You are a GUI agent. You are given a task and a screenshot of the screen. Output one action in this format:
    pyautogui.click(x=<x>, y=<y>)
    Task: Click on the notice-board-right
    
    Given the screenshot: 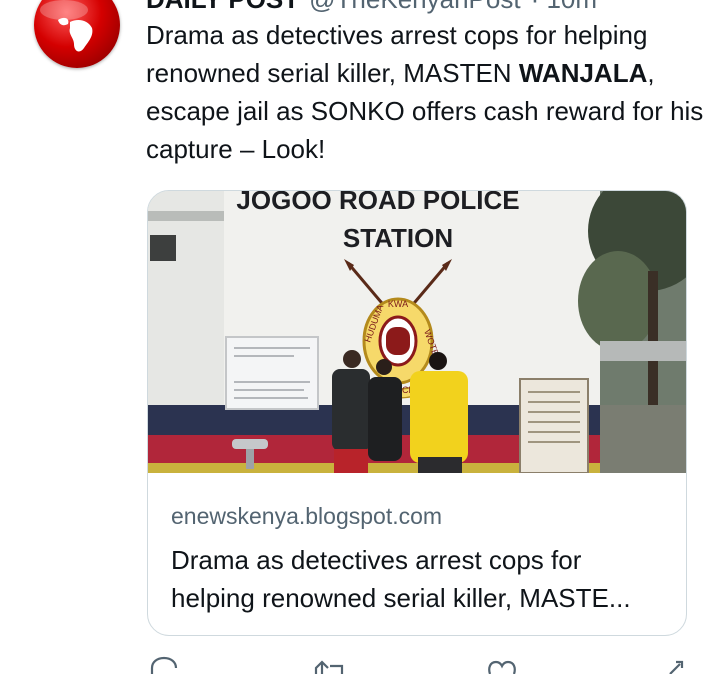 What is the action you would take?
    pyautogui.click(x=554, y=425)
    